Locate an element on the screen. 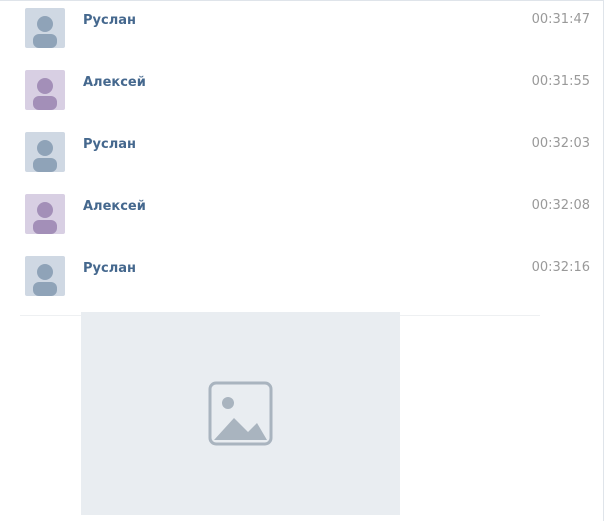  message-timestamp: 00:32:03 is located at coordinates (560, 143).